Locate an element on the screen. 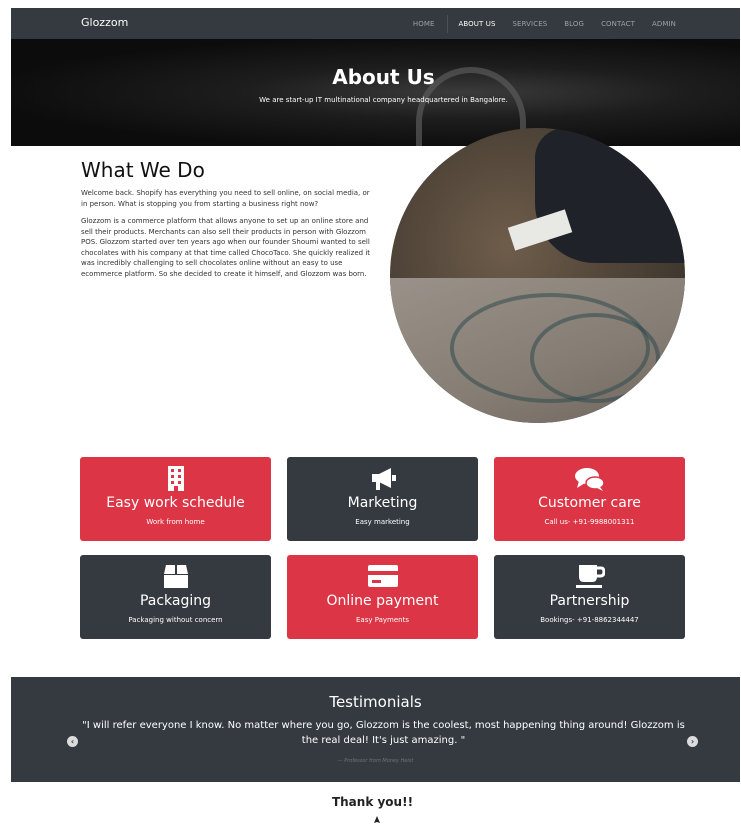 This screenshot has height=827, width=741. chevron-left-icon: ‹ is located at coordinates (72, 741).